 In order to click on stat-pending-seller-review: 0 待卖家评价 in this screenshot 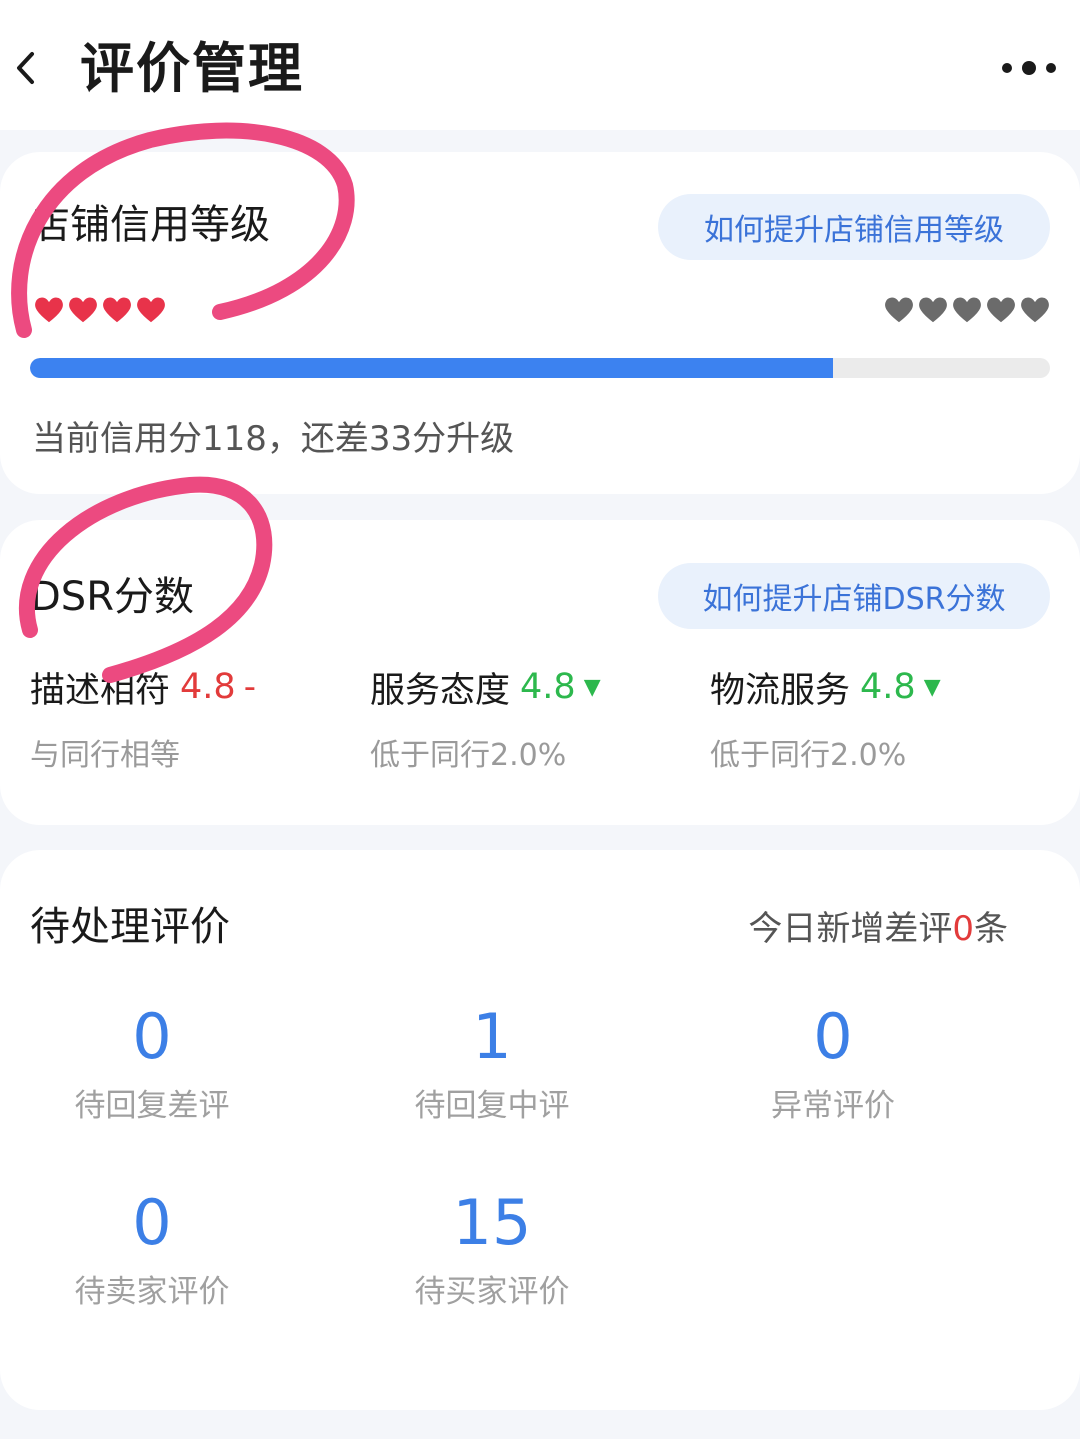, I will do `click(152, 1249)`.